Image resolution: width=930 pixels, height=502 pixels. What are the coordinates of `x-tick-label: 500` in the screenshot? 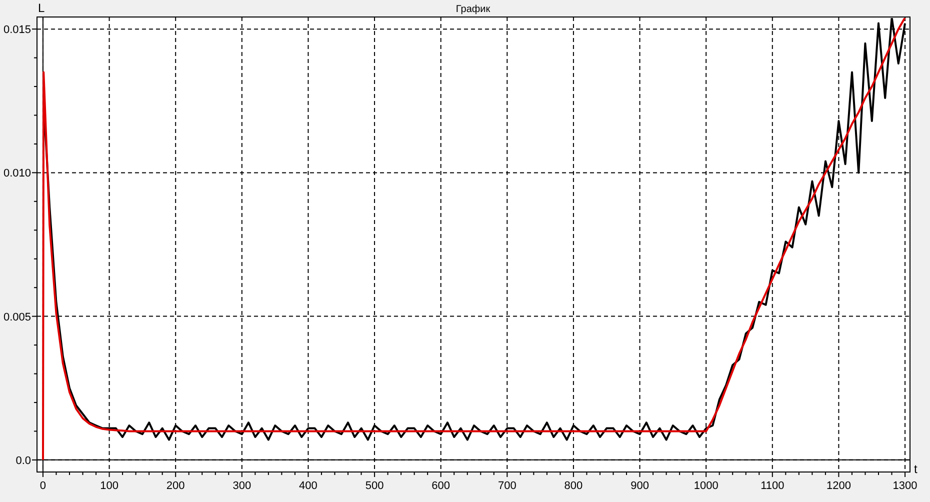 It's located at (374, 486).